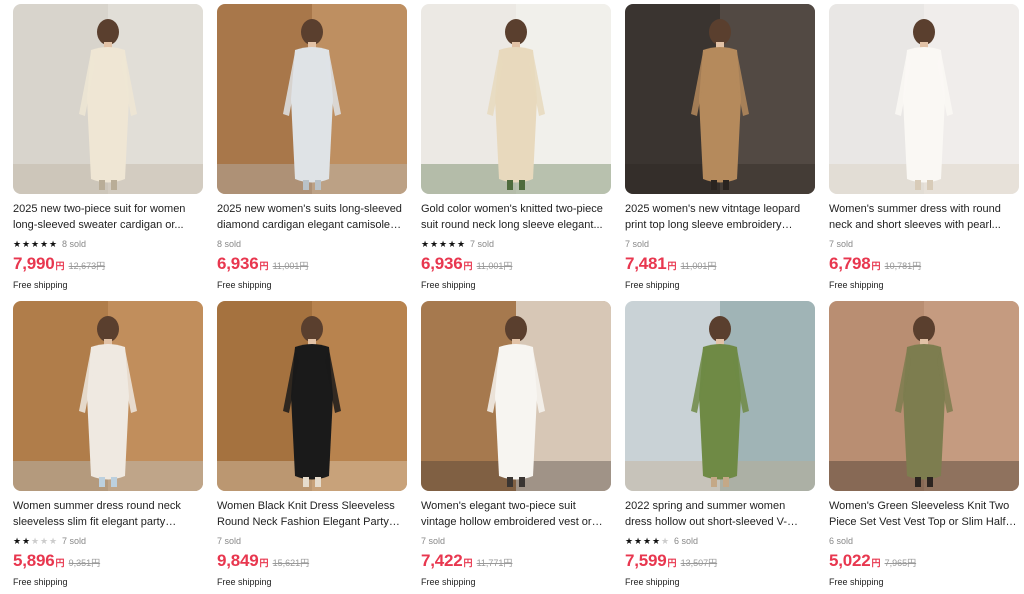 The width and height of the screenshot is (1024, 594). What do you see at coordinates (490, 563) in the screenshot?
I see `original-price-value: 11,771` at bounding box center [490, 563].